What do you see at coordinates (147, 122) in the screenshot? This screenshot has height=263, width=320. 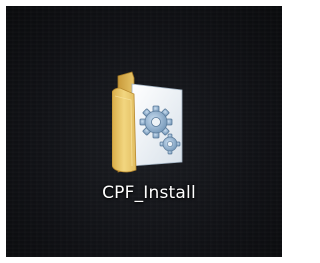 I see `folder-with-gears-icon` at bounding box center [147, 122].